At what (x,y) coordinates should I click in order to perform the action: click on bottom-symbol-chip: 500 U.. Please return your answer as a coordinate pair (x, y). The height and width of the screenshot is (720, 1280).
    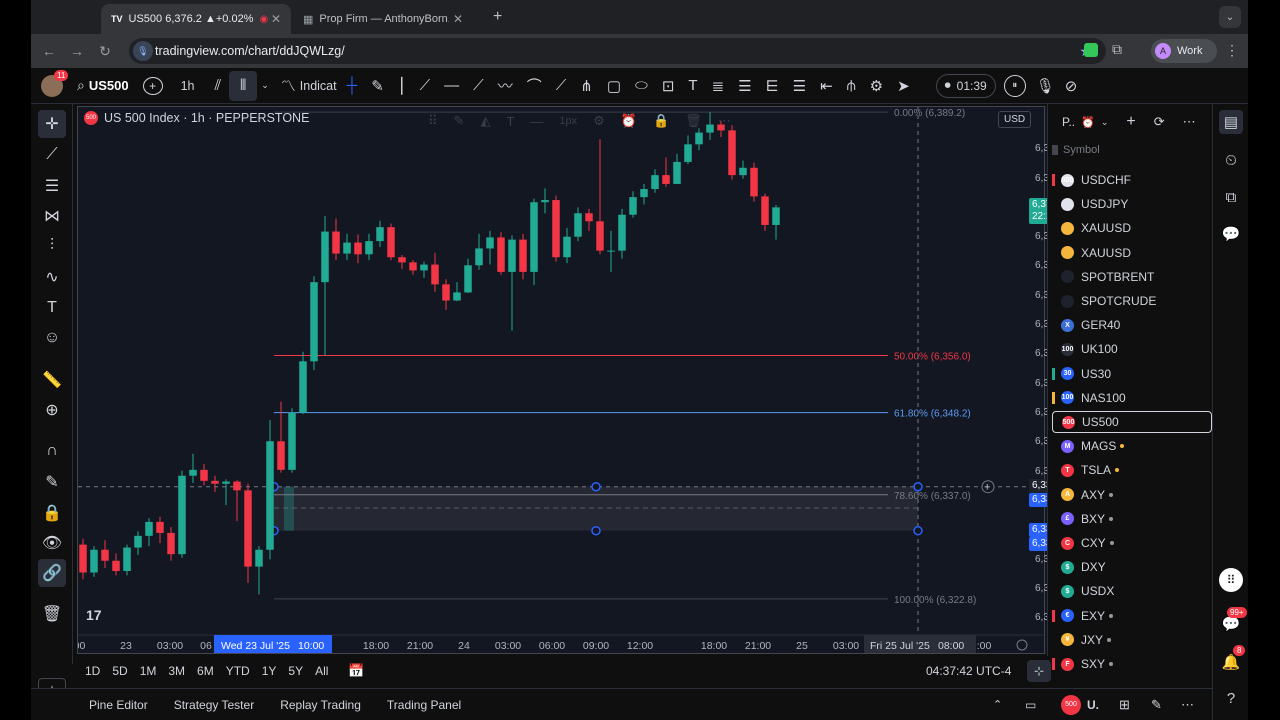
    Looking at the image, I should click on (1080, 704).